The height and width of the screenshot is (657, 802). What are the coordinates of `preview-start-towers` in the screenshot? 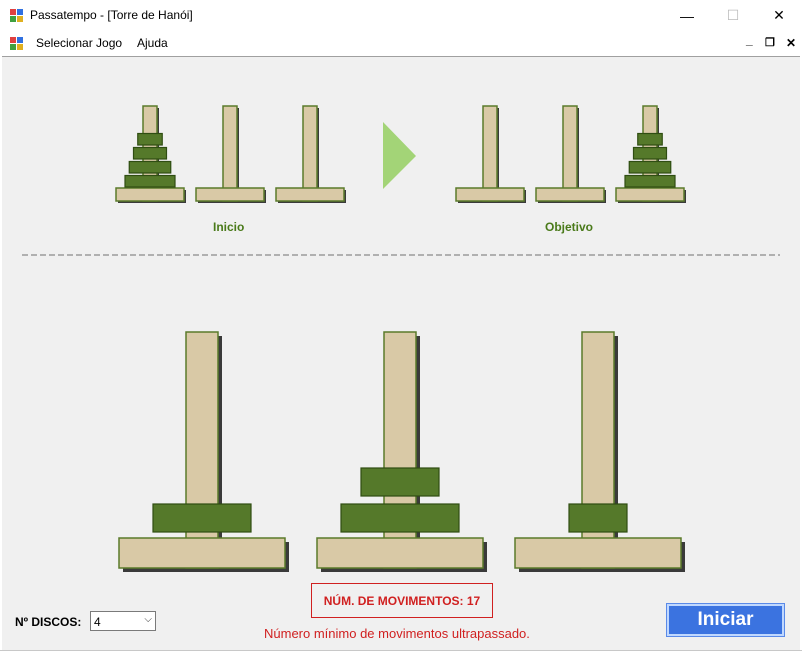 It's located at (230, 154).